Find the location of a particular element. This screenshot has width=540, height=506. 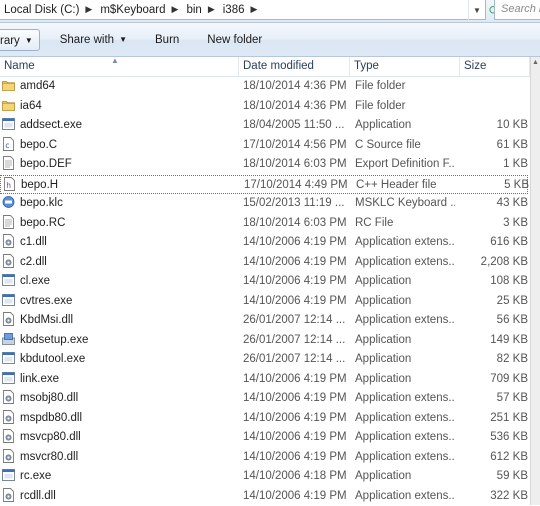

file-row: rc.exe14/10/2006 4:18 PMApplication59 KB is located at coordinates (265, 477).